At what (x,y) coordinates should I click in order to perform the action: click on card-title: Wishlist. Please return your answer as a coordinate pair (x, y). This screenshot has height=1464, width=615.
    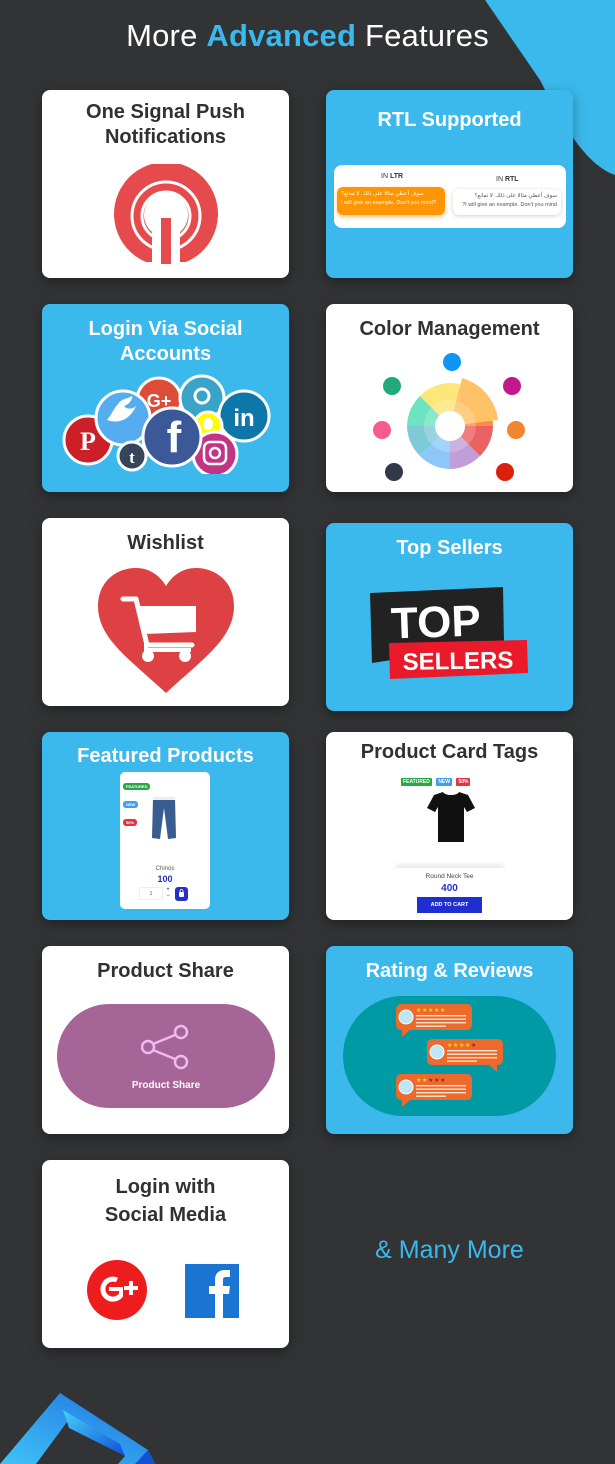
    Looking at the image, I should click on (165, 543).